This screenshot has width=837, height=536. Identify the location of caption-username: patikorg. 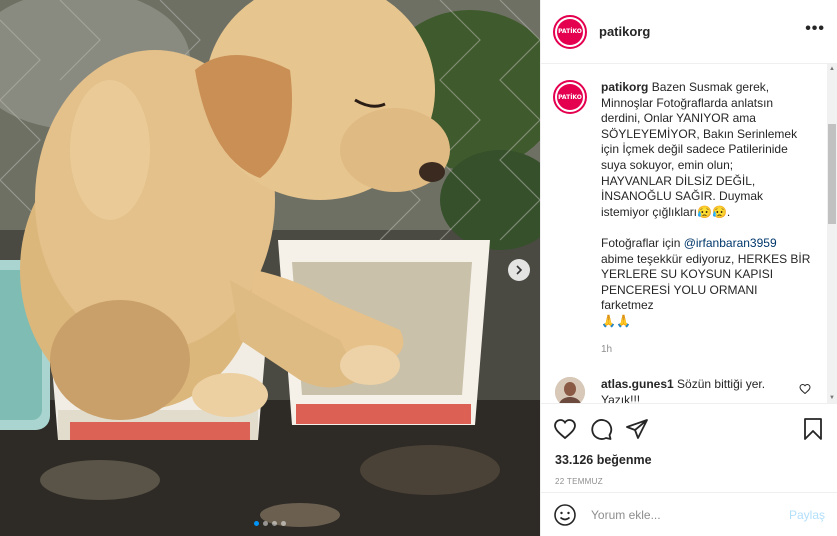
(624, 87).